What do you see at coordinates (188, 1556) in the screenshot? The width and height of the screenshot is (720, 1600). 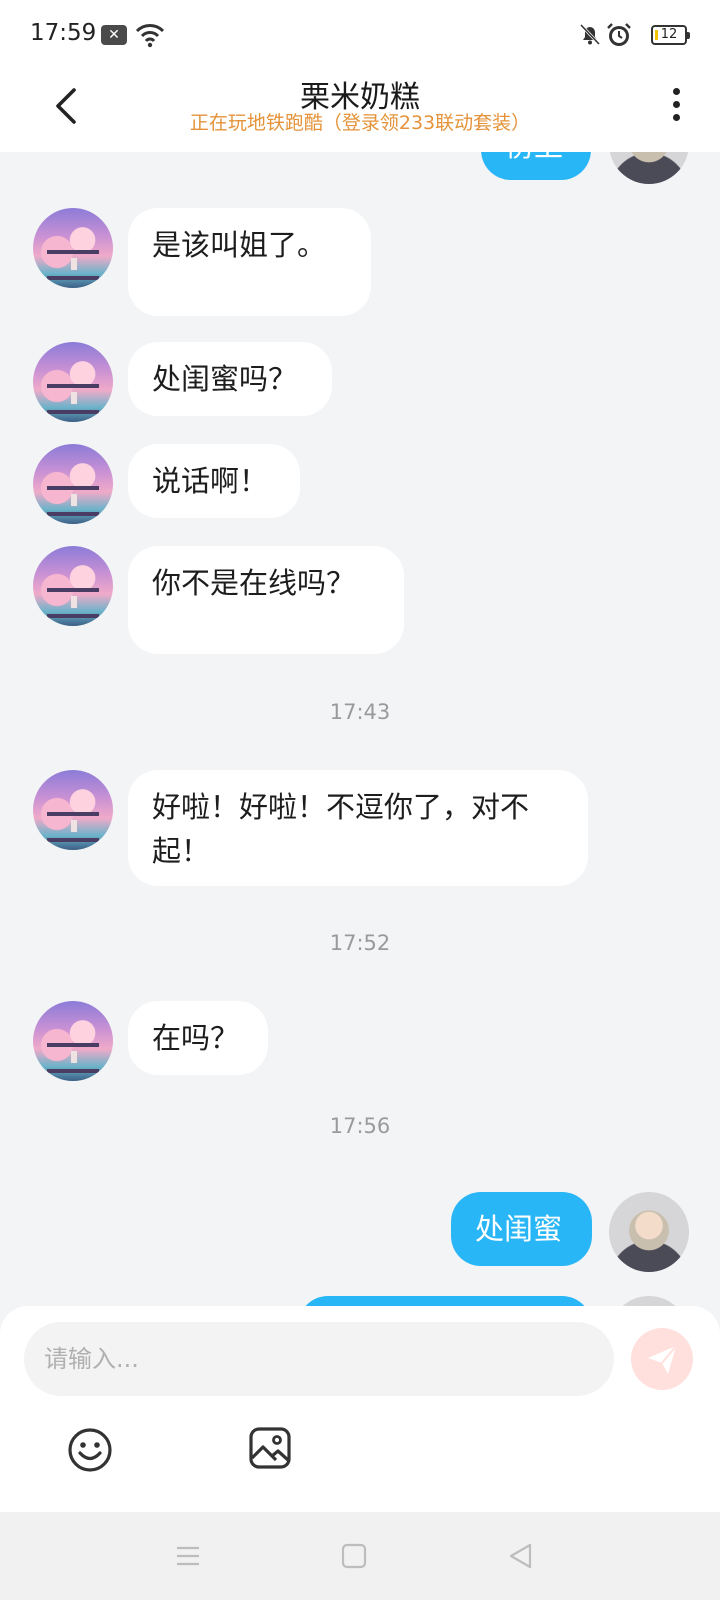 I see `menu-icon` at bounding box center [188, 1556].